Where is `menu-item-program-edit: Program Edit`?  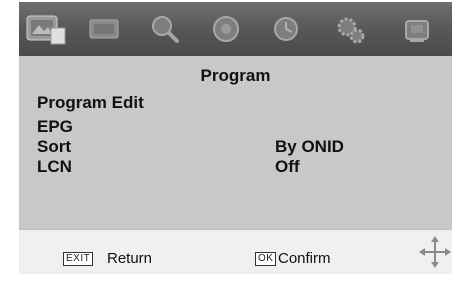
menu-item-program-edit: Program Edit is located at coordinates (90, 103).